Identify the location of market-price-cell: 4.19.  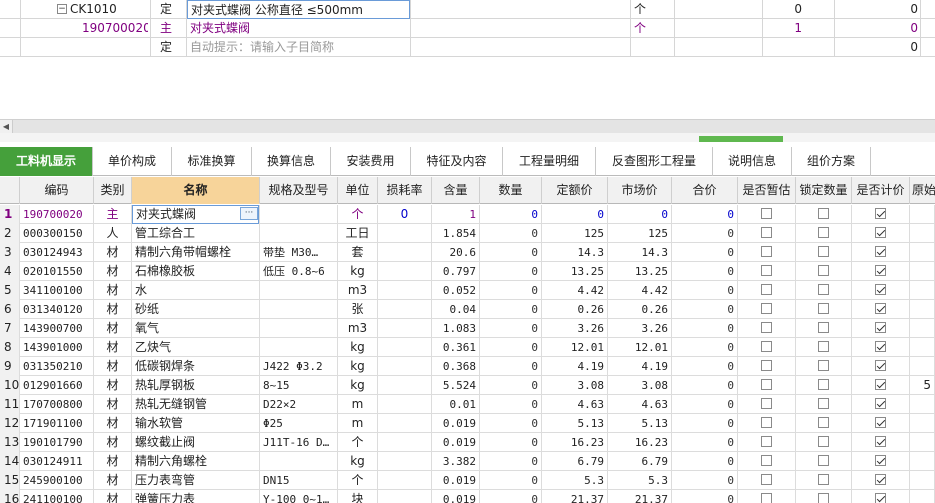
(640, 366).